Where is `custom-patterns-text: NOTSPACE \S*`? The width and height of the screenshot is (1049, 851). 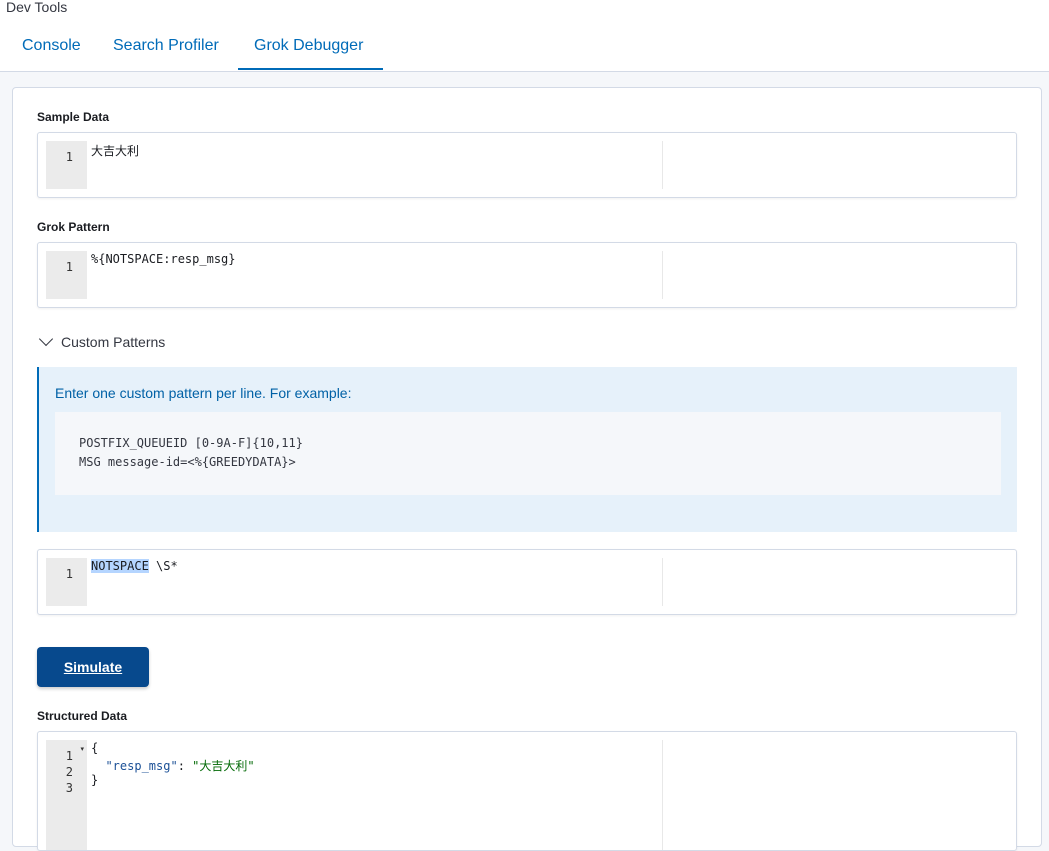 custom-patterns-text: NOTSPACE \S* is located at coordinates (134, 566).